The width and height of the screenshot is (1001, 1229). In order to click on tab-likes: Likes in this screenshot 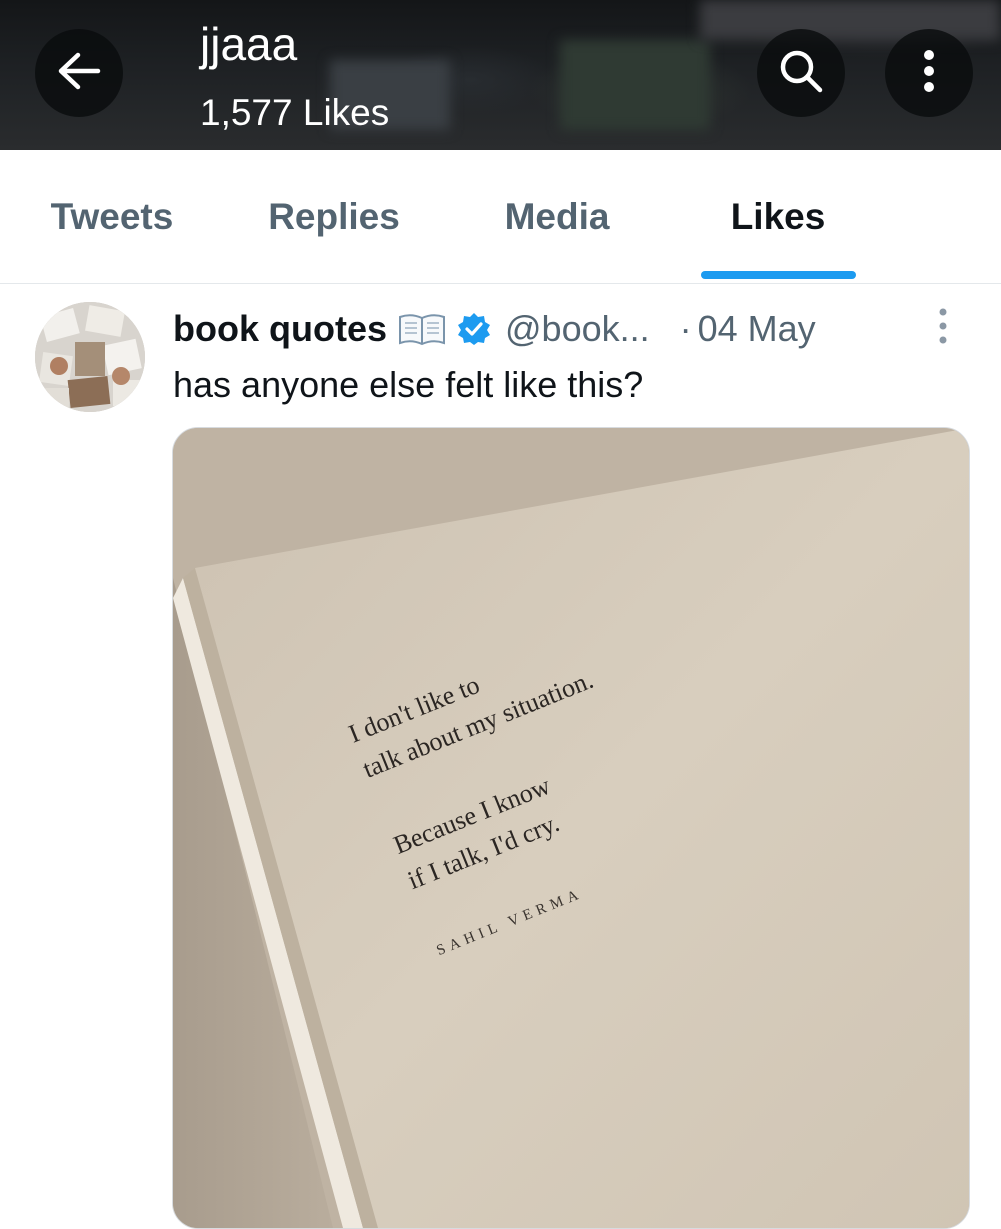, I will do `click(778, 216)`.